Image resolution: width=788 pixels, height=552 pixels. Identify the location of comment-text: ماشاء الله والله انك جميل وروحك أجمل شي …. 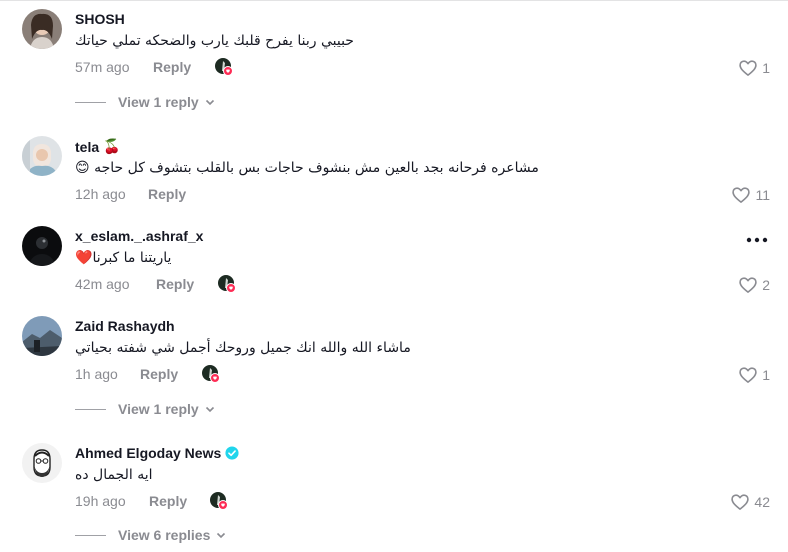
(243, 348).